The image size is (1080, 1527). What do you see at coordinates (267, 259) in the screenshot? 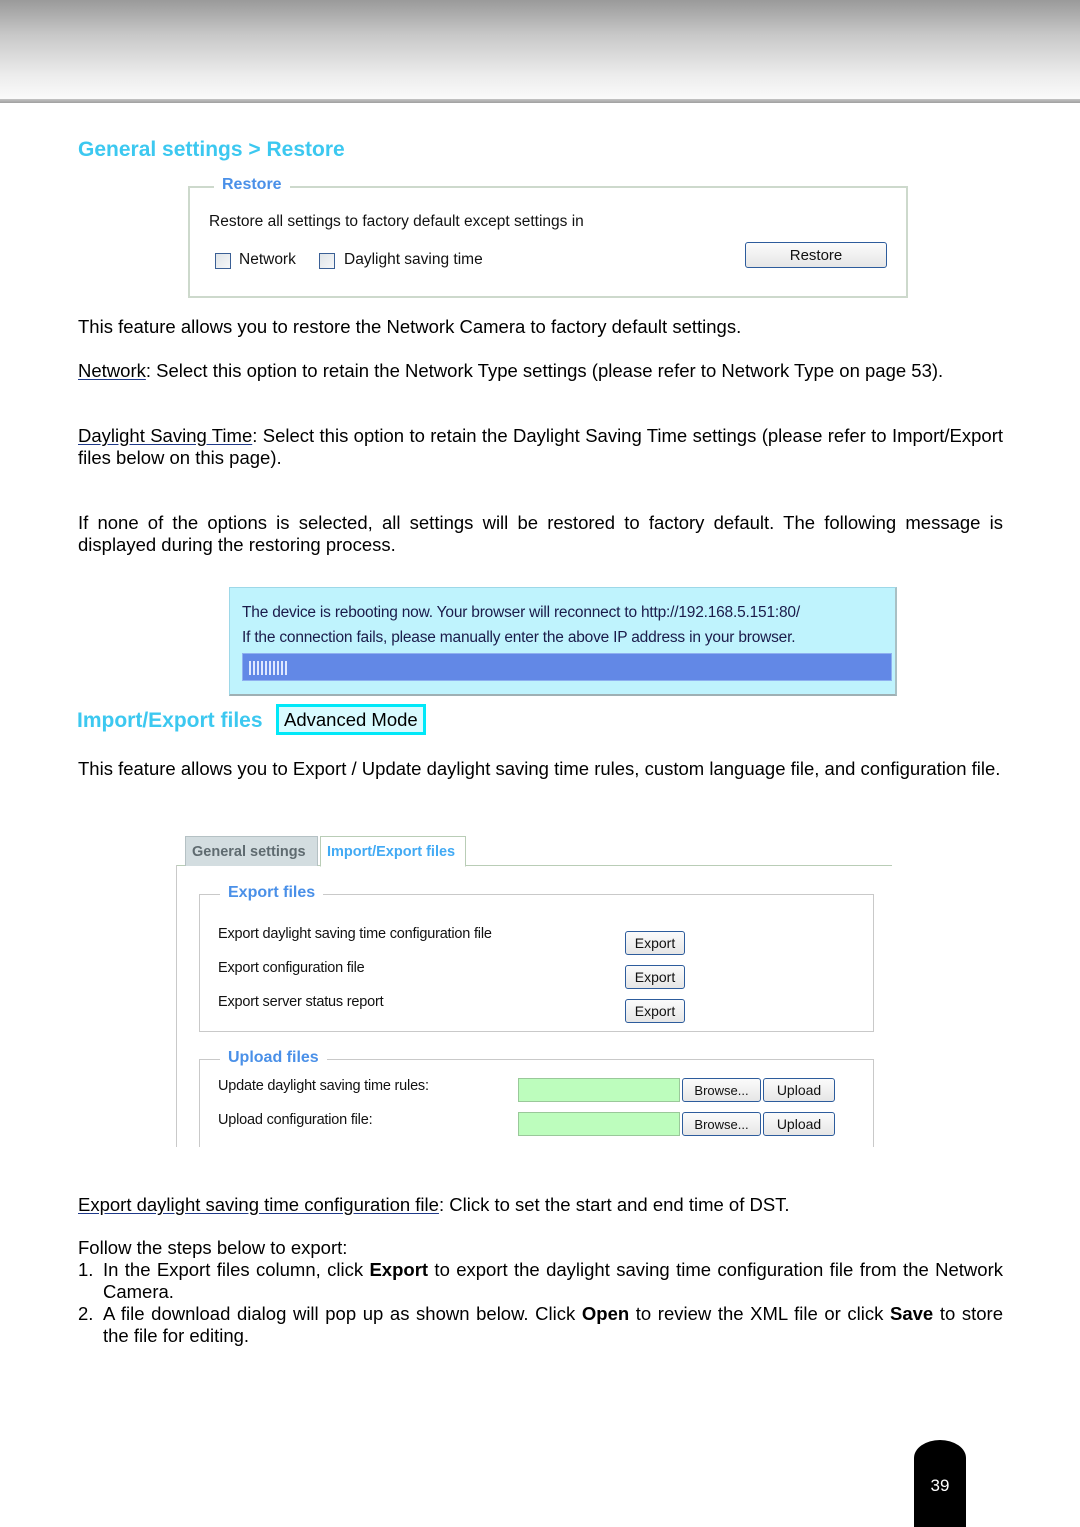
I see `network-checkbox-label: Network` at bounding box center [267, 259].